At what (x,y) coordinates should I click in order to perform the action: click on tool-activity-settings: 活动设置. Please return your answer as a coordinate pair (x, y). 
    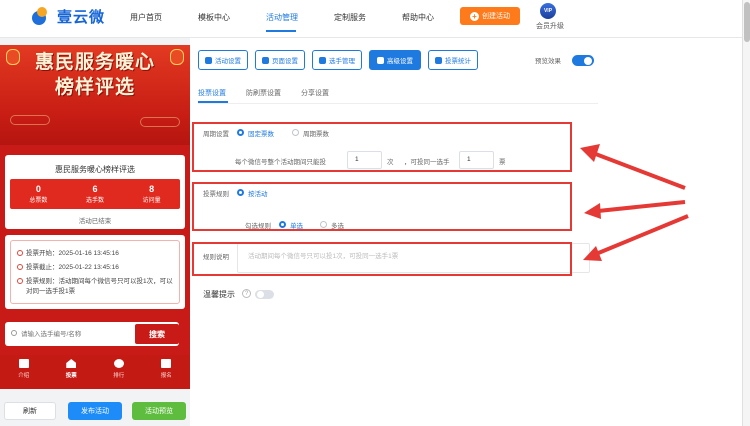
    Looking at the image, I should click on (223, 60).